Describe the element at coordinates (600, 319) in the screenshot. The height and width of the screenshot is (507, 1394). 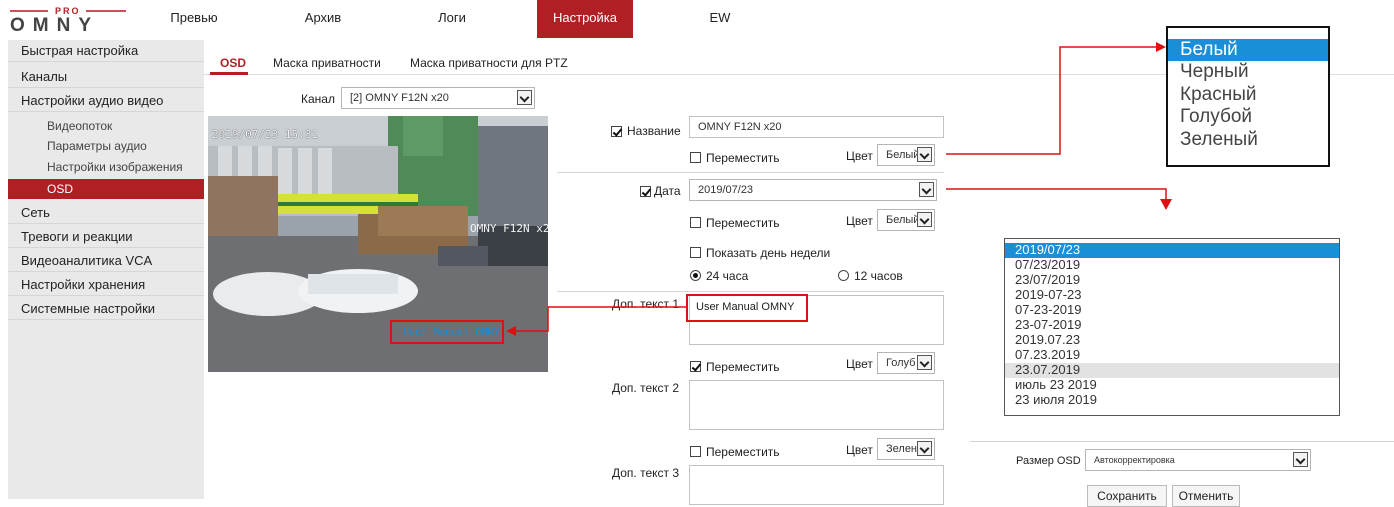
I see `arrow-line-text` at that location.